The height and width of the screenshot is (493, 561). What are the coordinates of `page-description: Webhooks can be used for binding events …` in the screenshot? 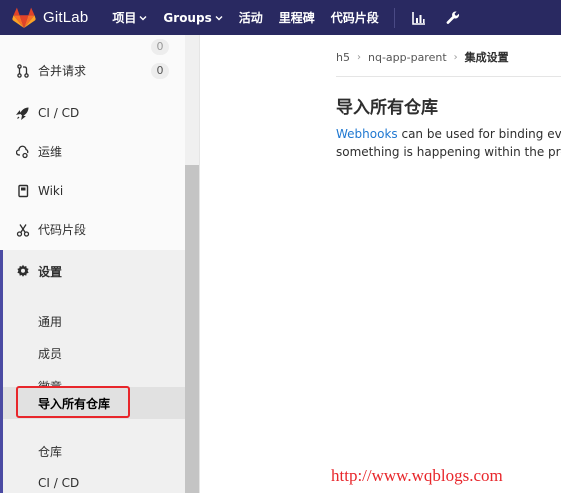 It's located at (448, 143).